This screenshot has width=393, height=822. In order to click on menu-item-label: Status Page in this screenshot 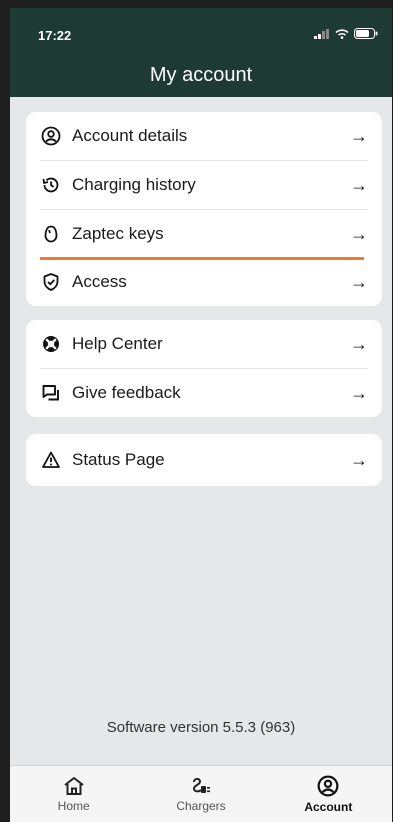, I will do `click(118, 459)`.